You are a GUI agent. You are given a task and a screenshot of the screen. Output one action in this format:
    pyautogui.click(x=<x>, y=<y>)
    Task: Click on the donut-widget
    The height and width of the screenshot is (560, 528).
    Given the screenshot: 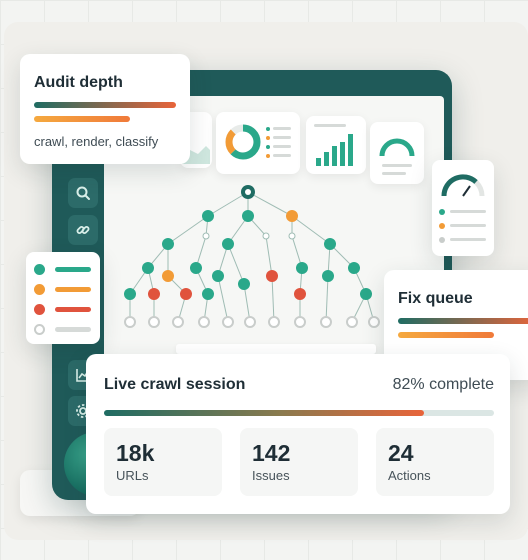 What is the action you would take?
    pyautogui.click(x=258, y=143)
    